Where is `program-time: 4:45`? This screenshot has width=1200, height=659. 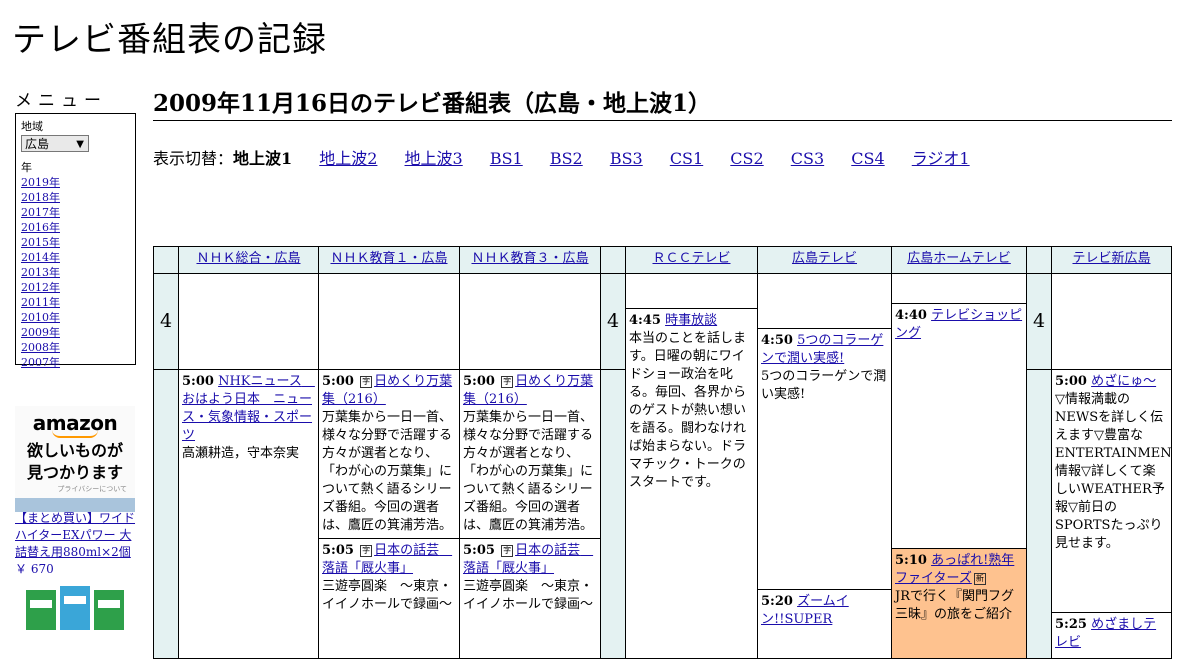 program-time: 4:45 is located at coordinates (645, 320).